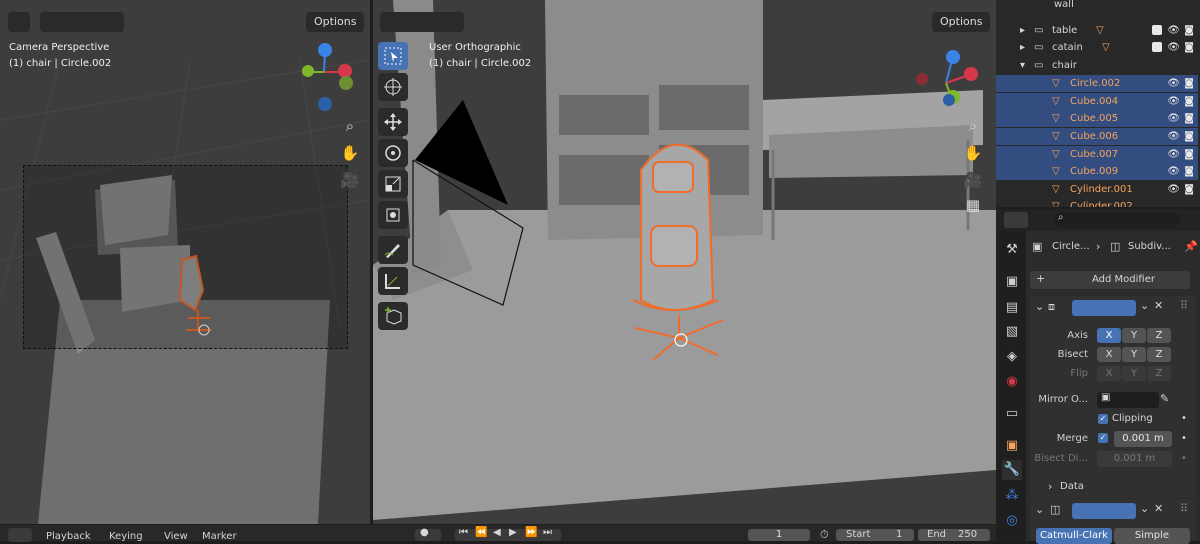 Image resolution: width=1200 pixels, height=544 pixels. What do you see at coordinates (1012, 250) in the screenshot?
I see `tool-tab-icon: ⚒` at bounding box center [1012, 250].